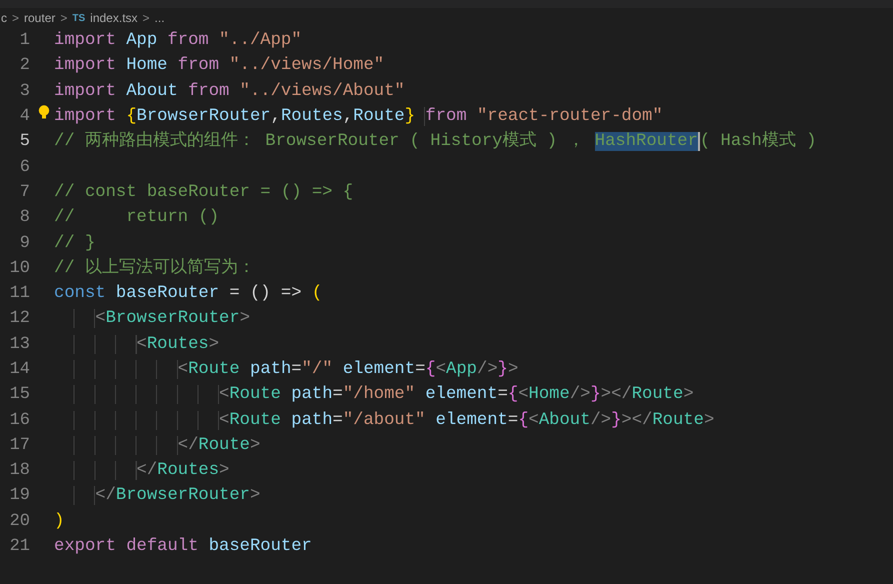 The height and width of the screenshot is (584, 893). What do you see at coordinates (75, 243) in the screenshot?
I see `code-line: // }` at bounding box center [75, 243].